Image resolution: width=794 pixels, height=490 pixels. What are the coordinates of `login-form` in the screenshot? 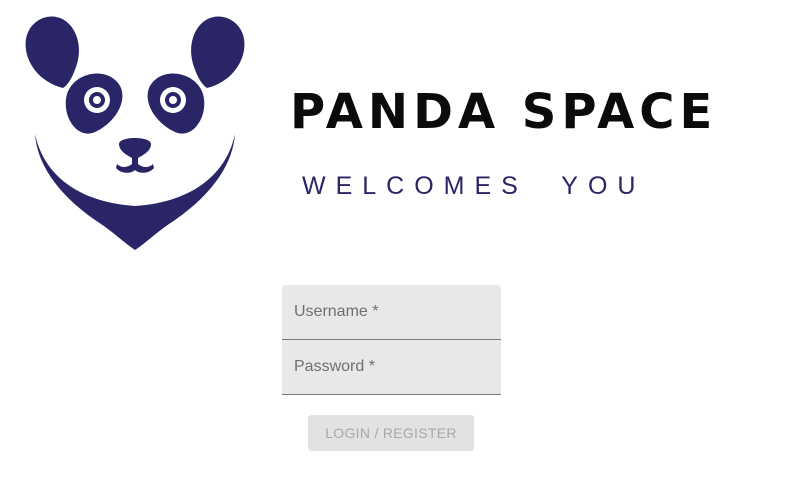 It's located at (391, 340).